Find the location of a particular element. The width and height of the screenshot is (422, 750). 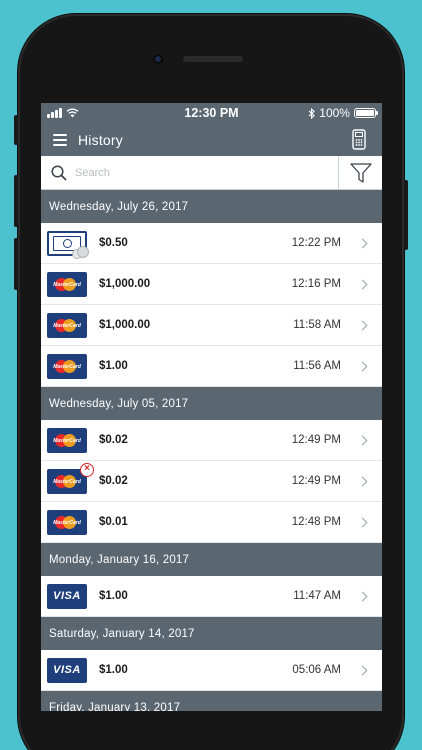

transaction-row: MasterCard $1,000.00 12:16 PM is located at coordinates (211, 284).